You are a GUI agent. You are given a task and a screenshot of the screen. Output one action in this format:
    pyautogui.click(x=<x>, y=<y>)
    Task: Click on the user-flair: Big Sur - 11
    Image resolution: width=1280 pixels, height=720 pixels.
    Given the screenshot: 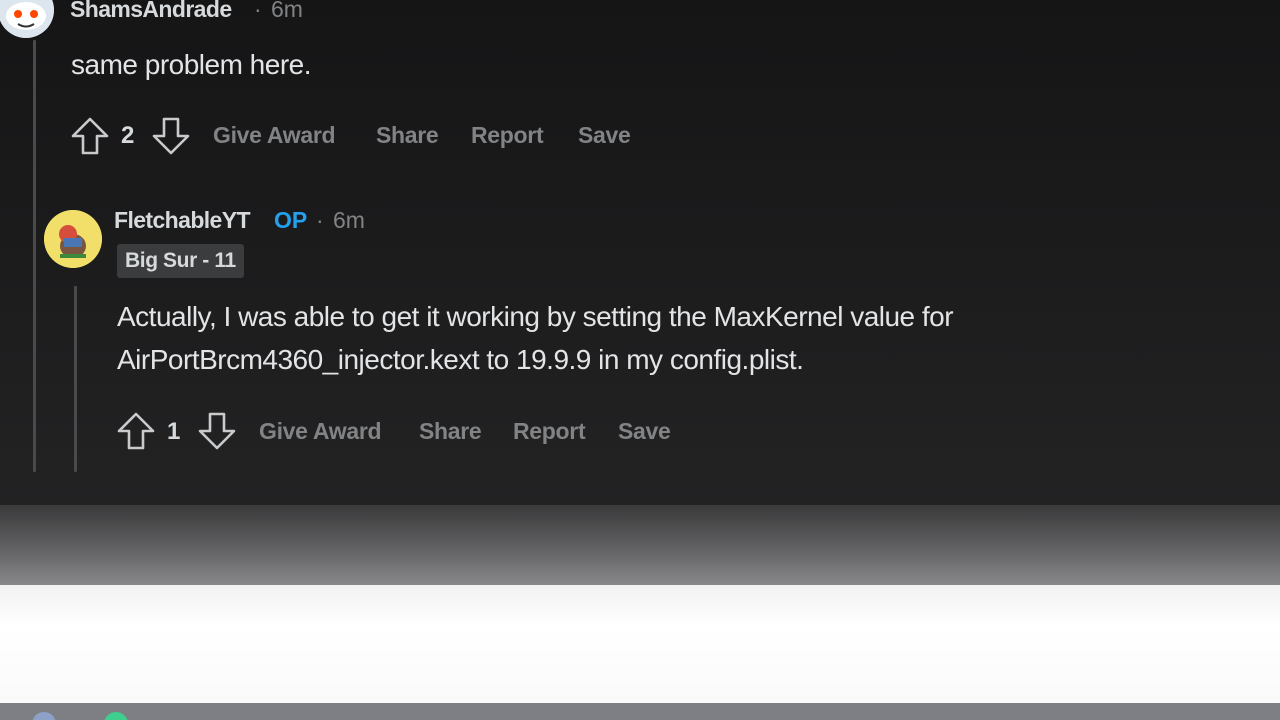 What is the action you would take?
    pyautogui.click(x=180, y=261)
    